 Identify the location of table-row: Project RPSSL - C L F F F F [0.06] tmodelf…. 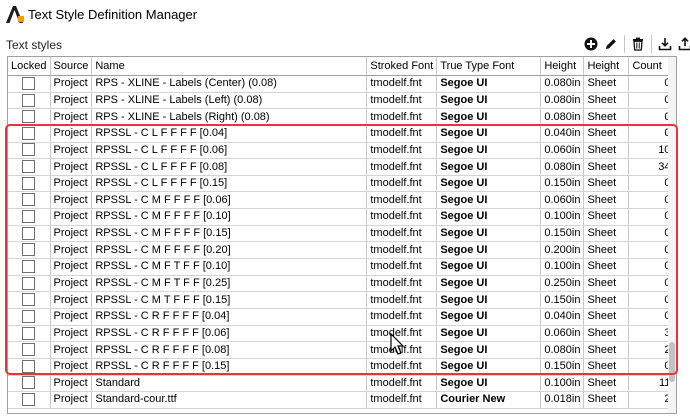
(341, 151).